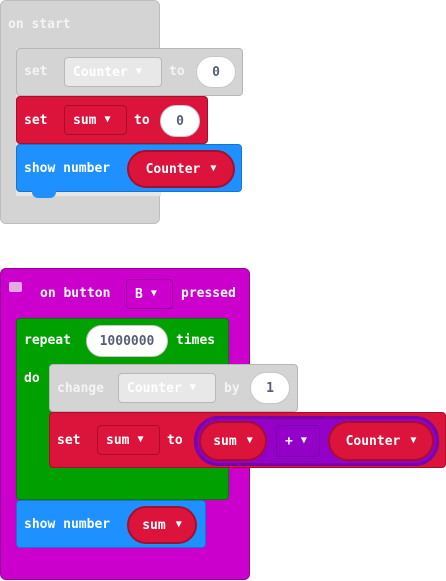 The width and height of the screenshot is (446, 581). I want to click on button-dropdown: B ▼, so click(149, 294).